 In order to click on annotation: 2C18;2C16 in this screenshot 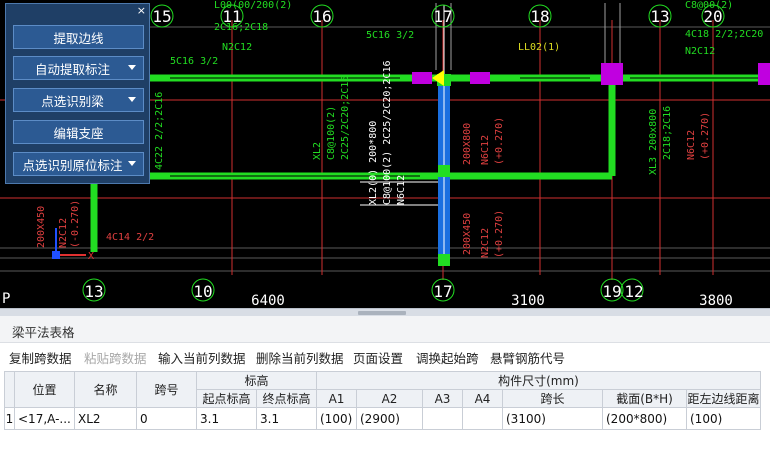, I will do `click(667, 133)`.